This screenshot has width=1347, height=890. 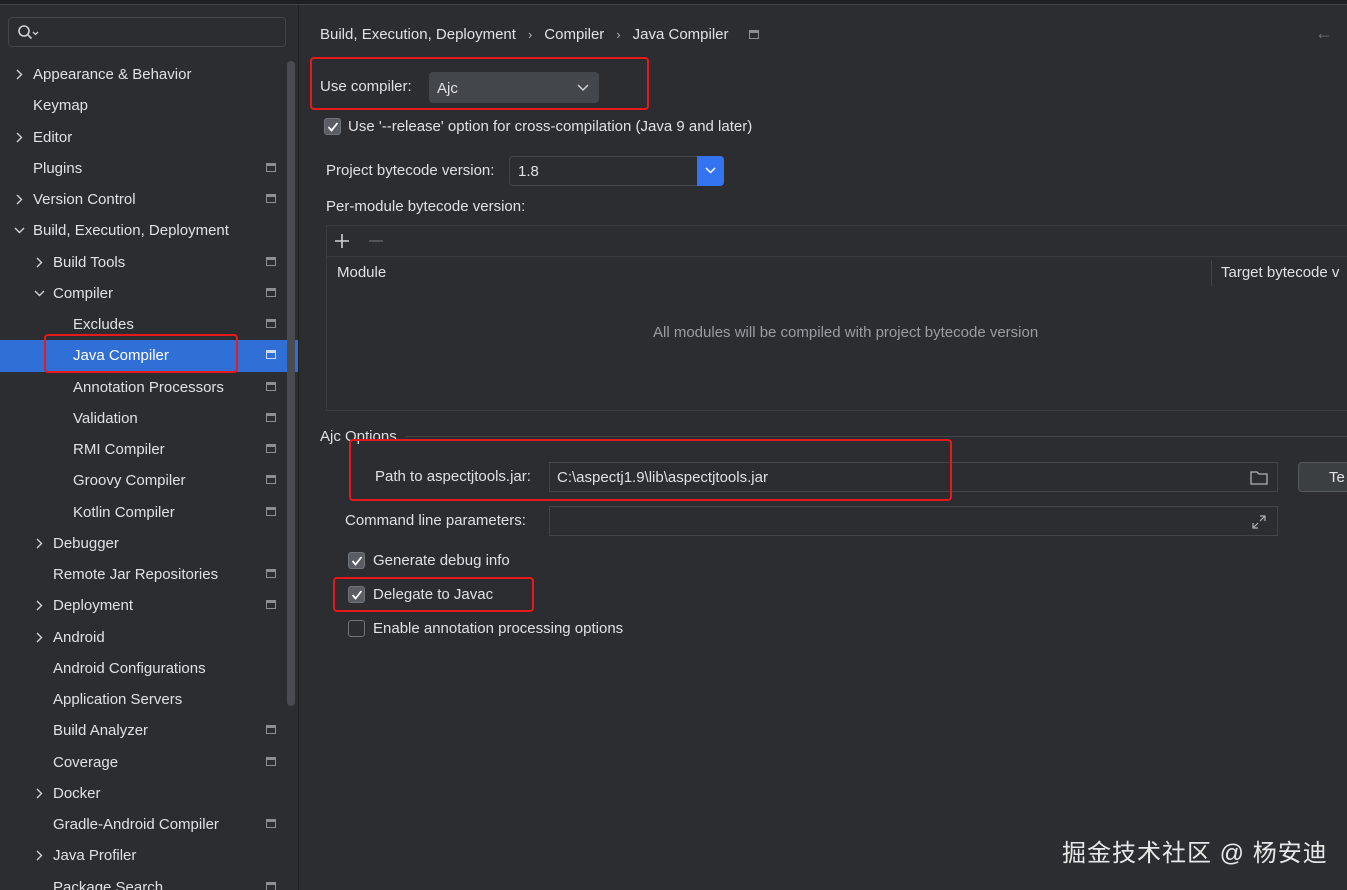 I want to click on sidebar-item-label: Android Configurations, so click(x=129, y=668).